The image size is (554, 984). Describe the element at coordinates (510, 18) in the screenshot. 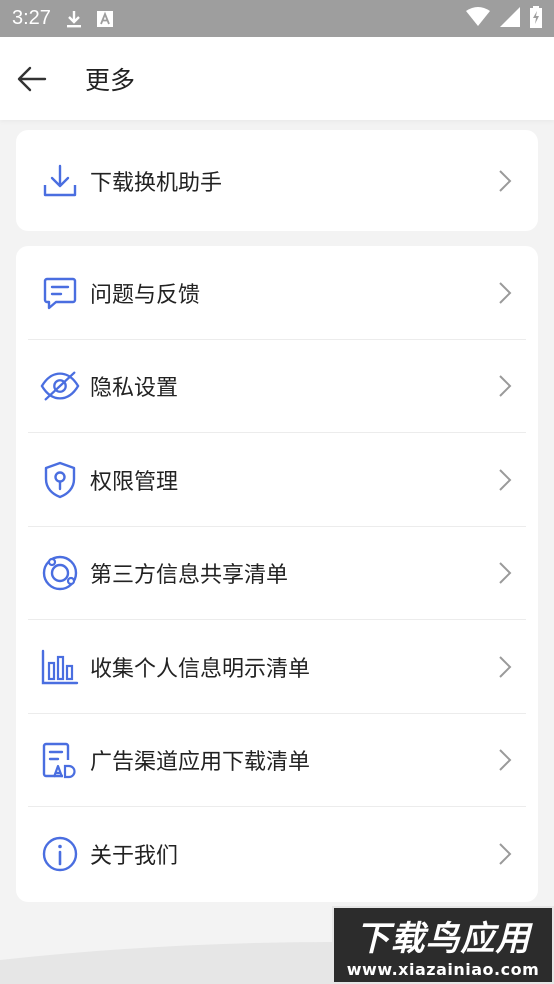

I see `signal-icon` at that location.